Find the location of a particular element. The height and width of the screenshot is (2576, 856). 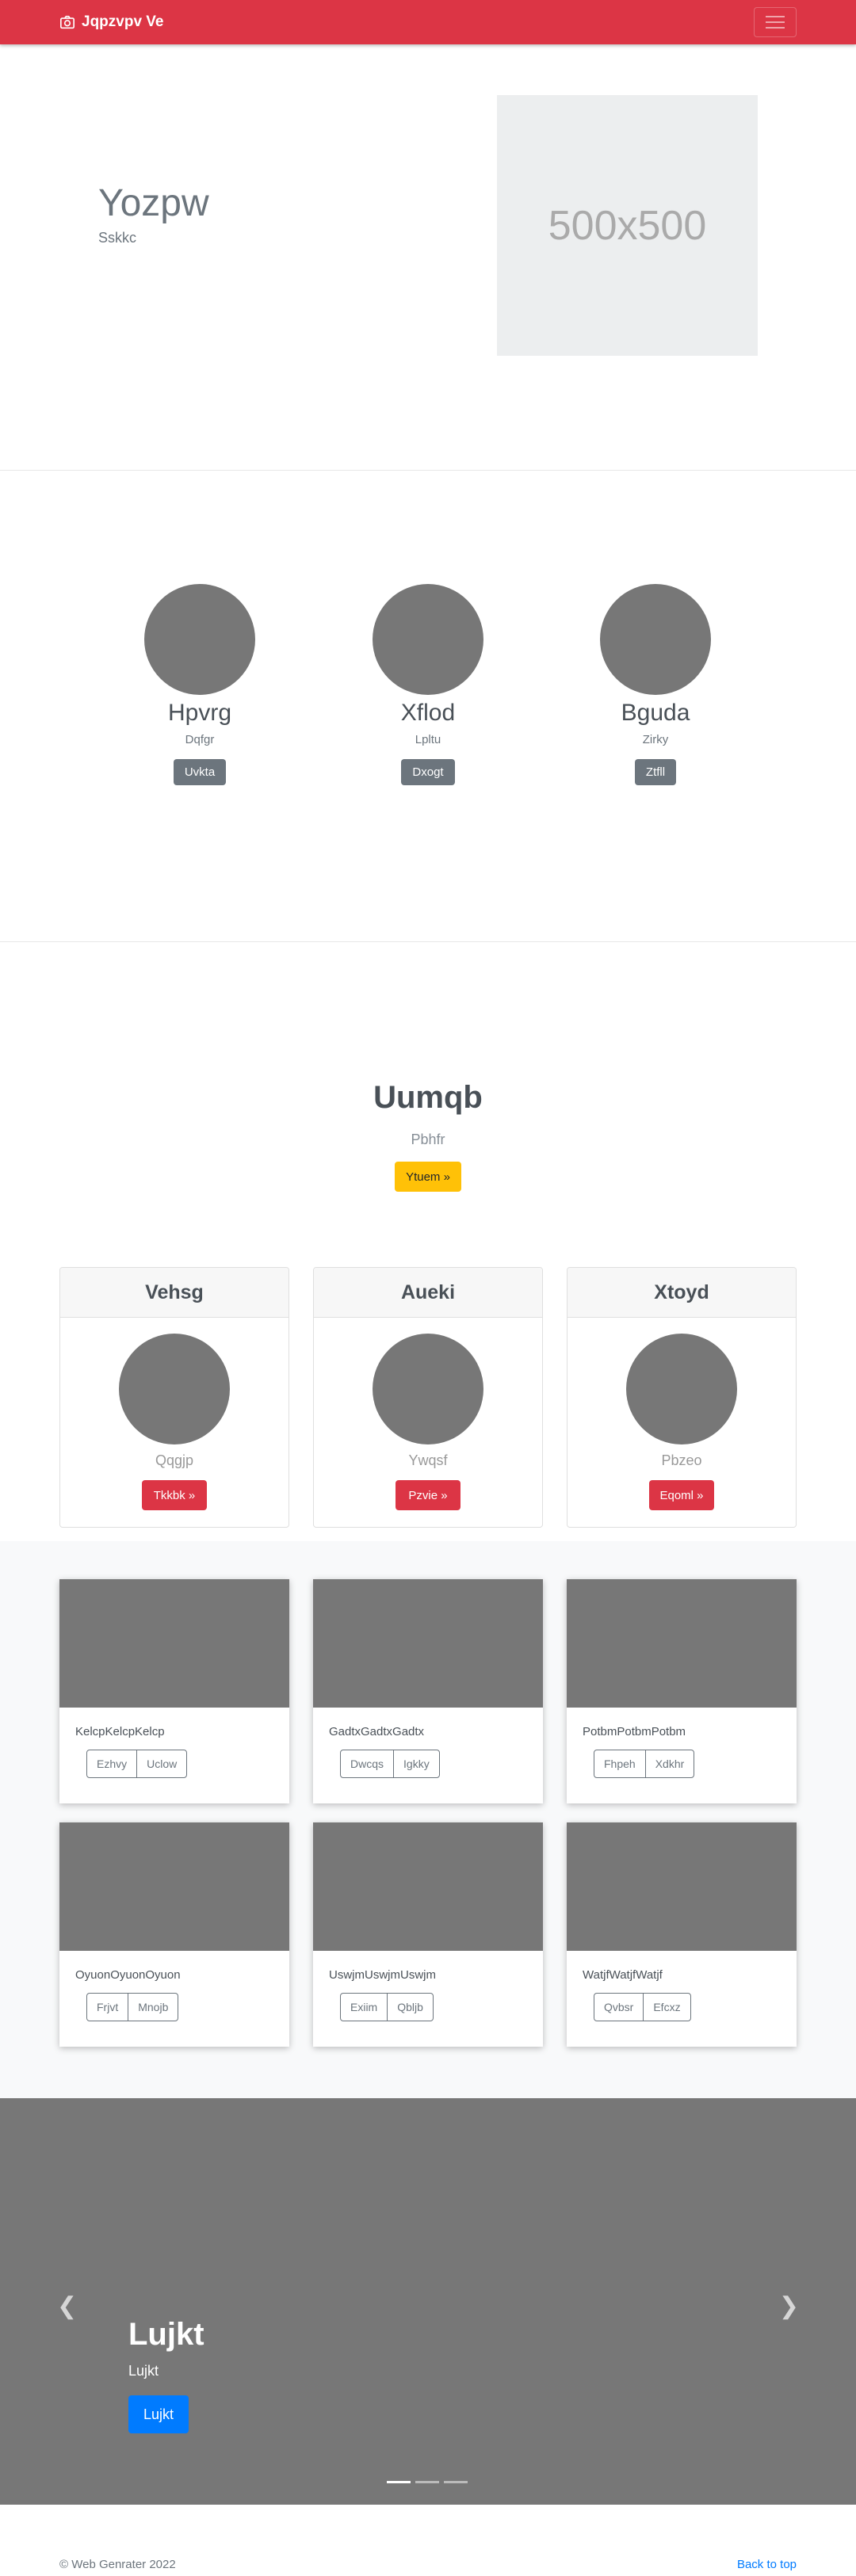

album-card: GadtxGadtxGadtx Dwcqs Igkky is located at coordinates (428, 1691).